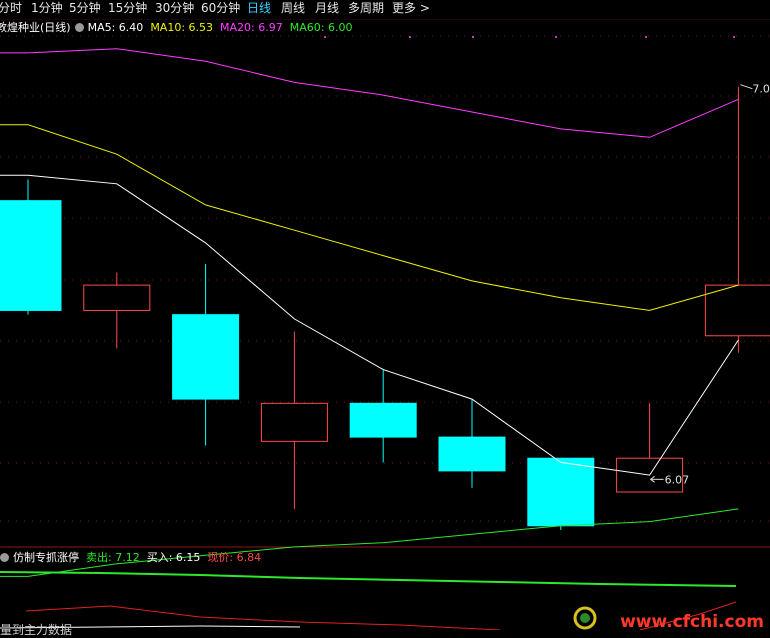  What do you see at coordinates (85, 8) in the screenshot?
I see `tab-5min: 5分钟` at bounding box center [85, 8].